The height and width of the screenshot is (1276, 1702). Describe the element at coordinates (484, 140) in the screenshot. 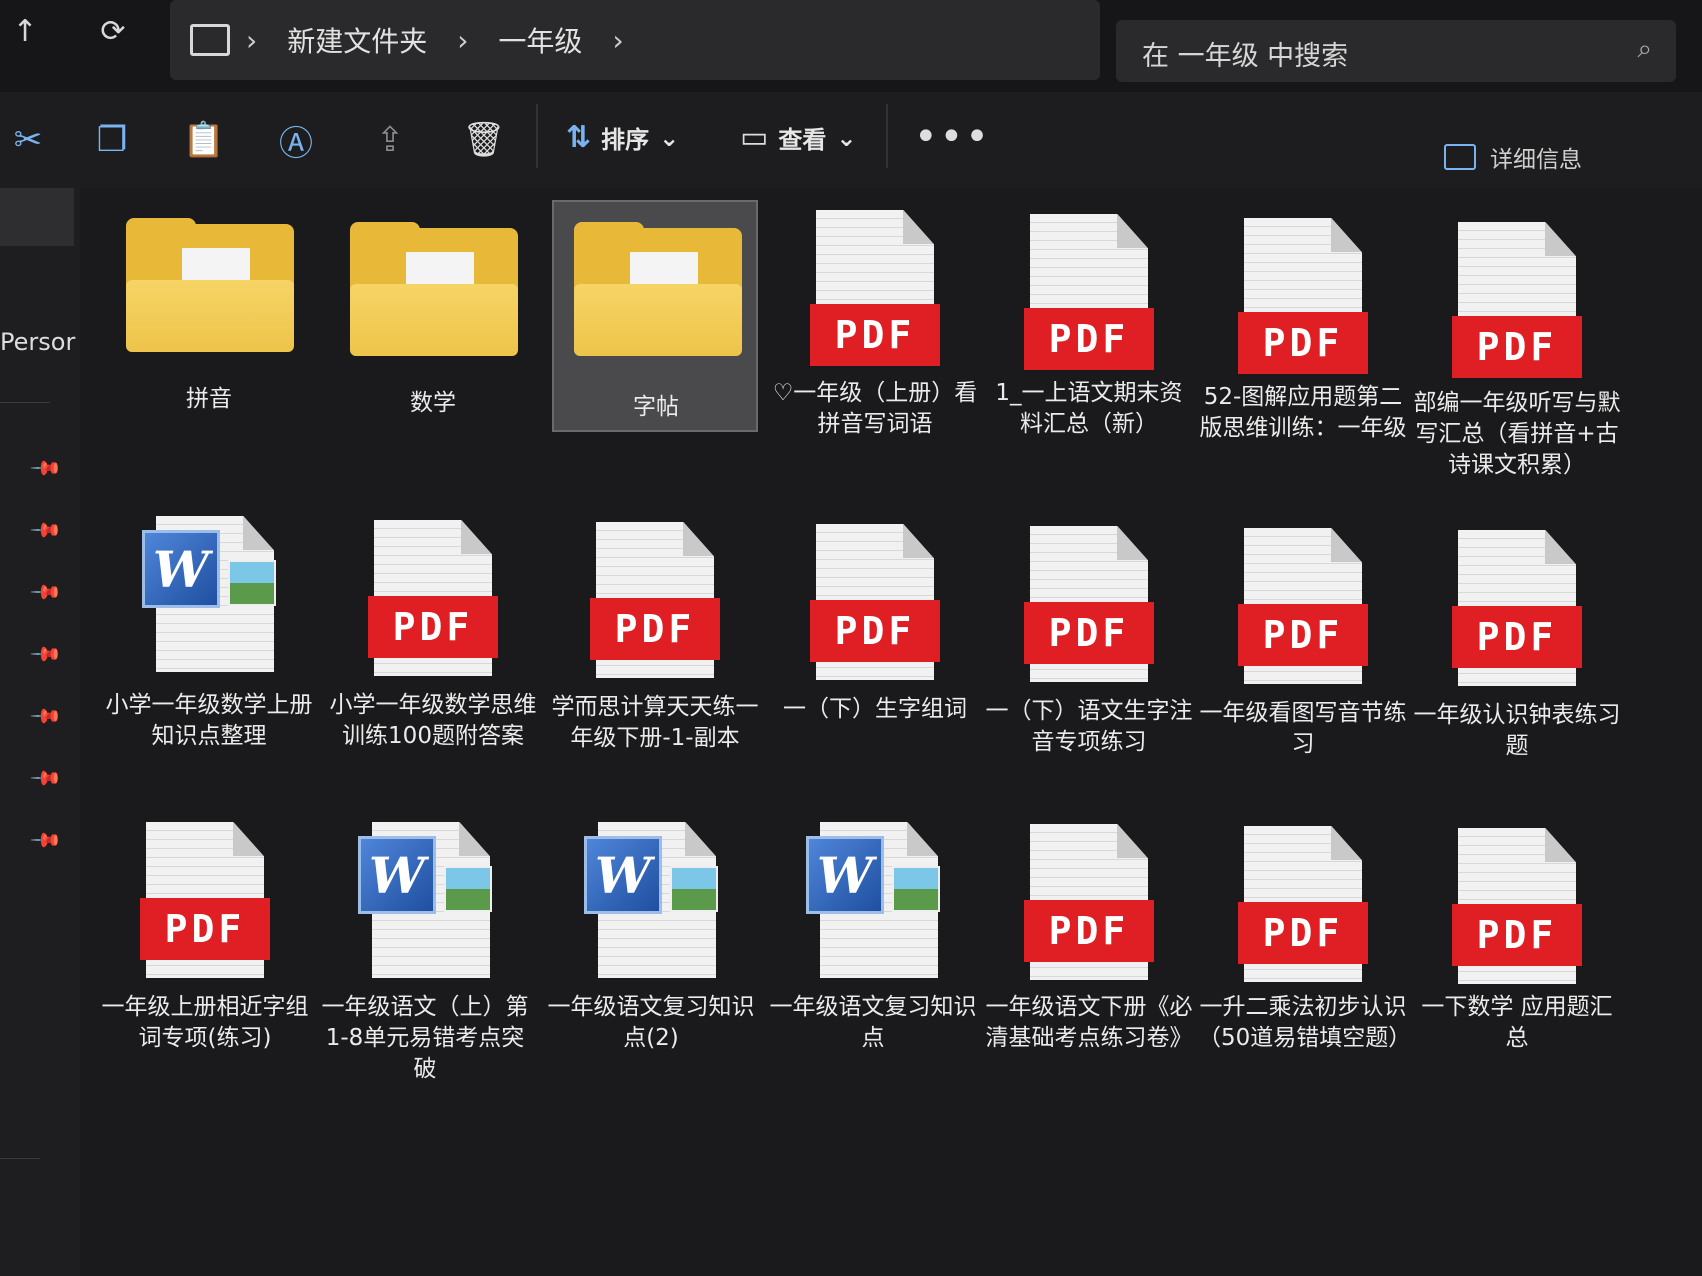

I see `delete-icon: 🗑` at that location.